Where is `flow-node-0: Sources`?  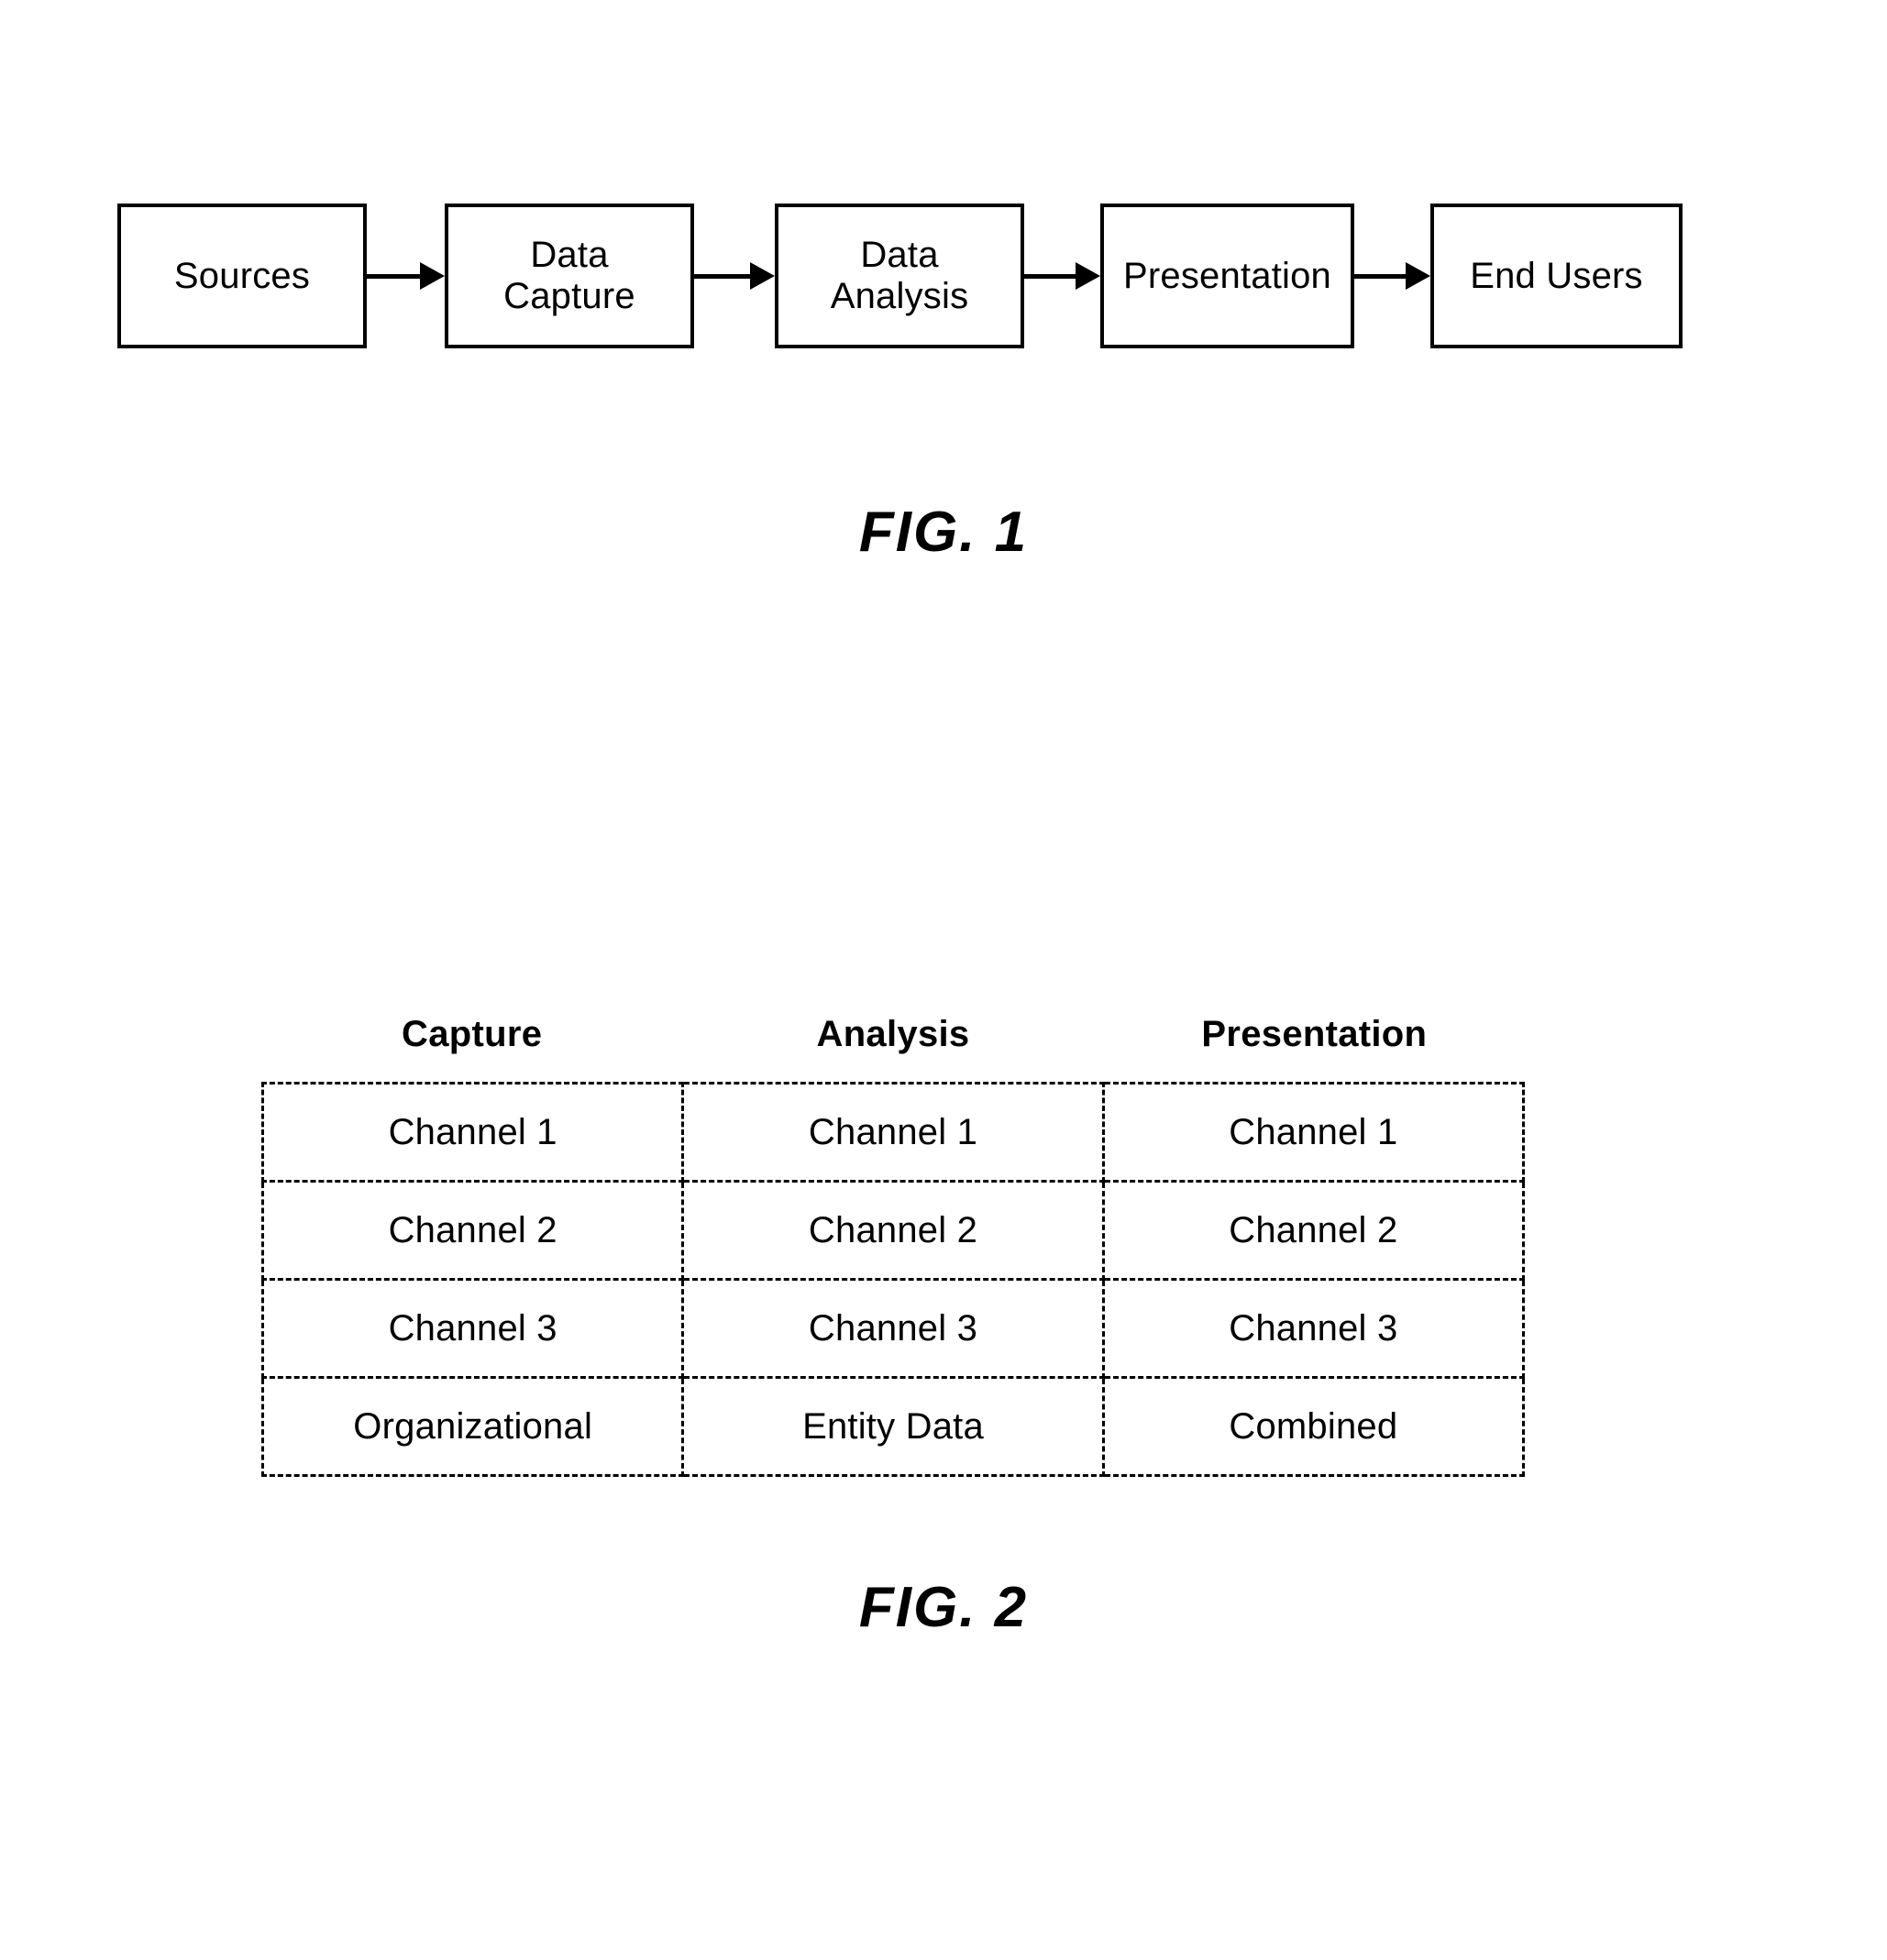 flow-node-0: Sources is located at coordinates (242, 276).